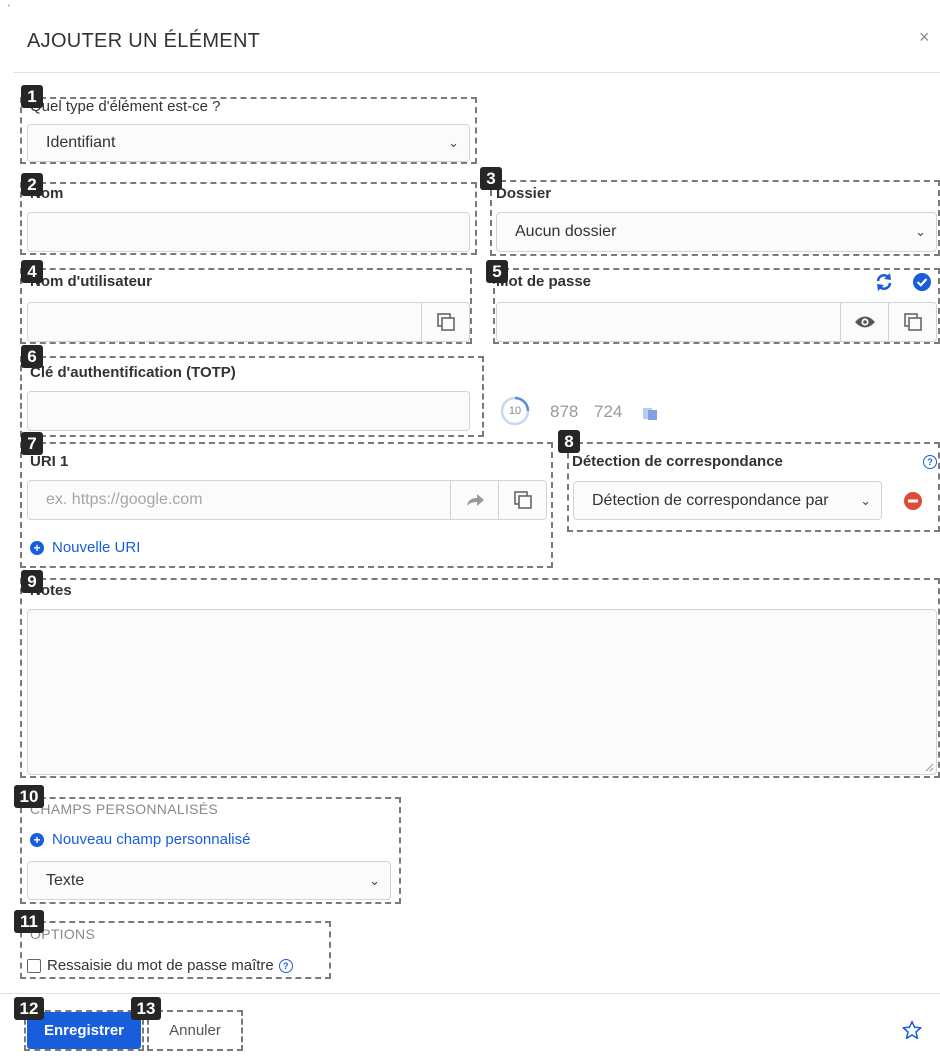  What do you see at coordinates (470, 993) in the screenshot?
I see `footer-divider` at bounding box center [470, 993].